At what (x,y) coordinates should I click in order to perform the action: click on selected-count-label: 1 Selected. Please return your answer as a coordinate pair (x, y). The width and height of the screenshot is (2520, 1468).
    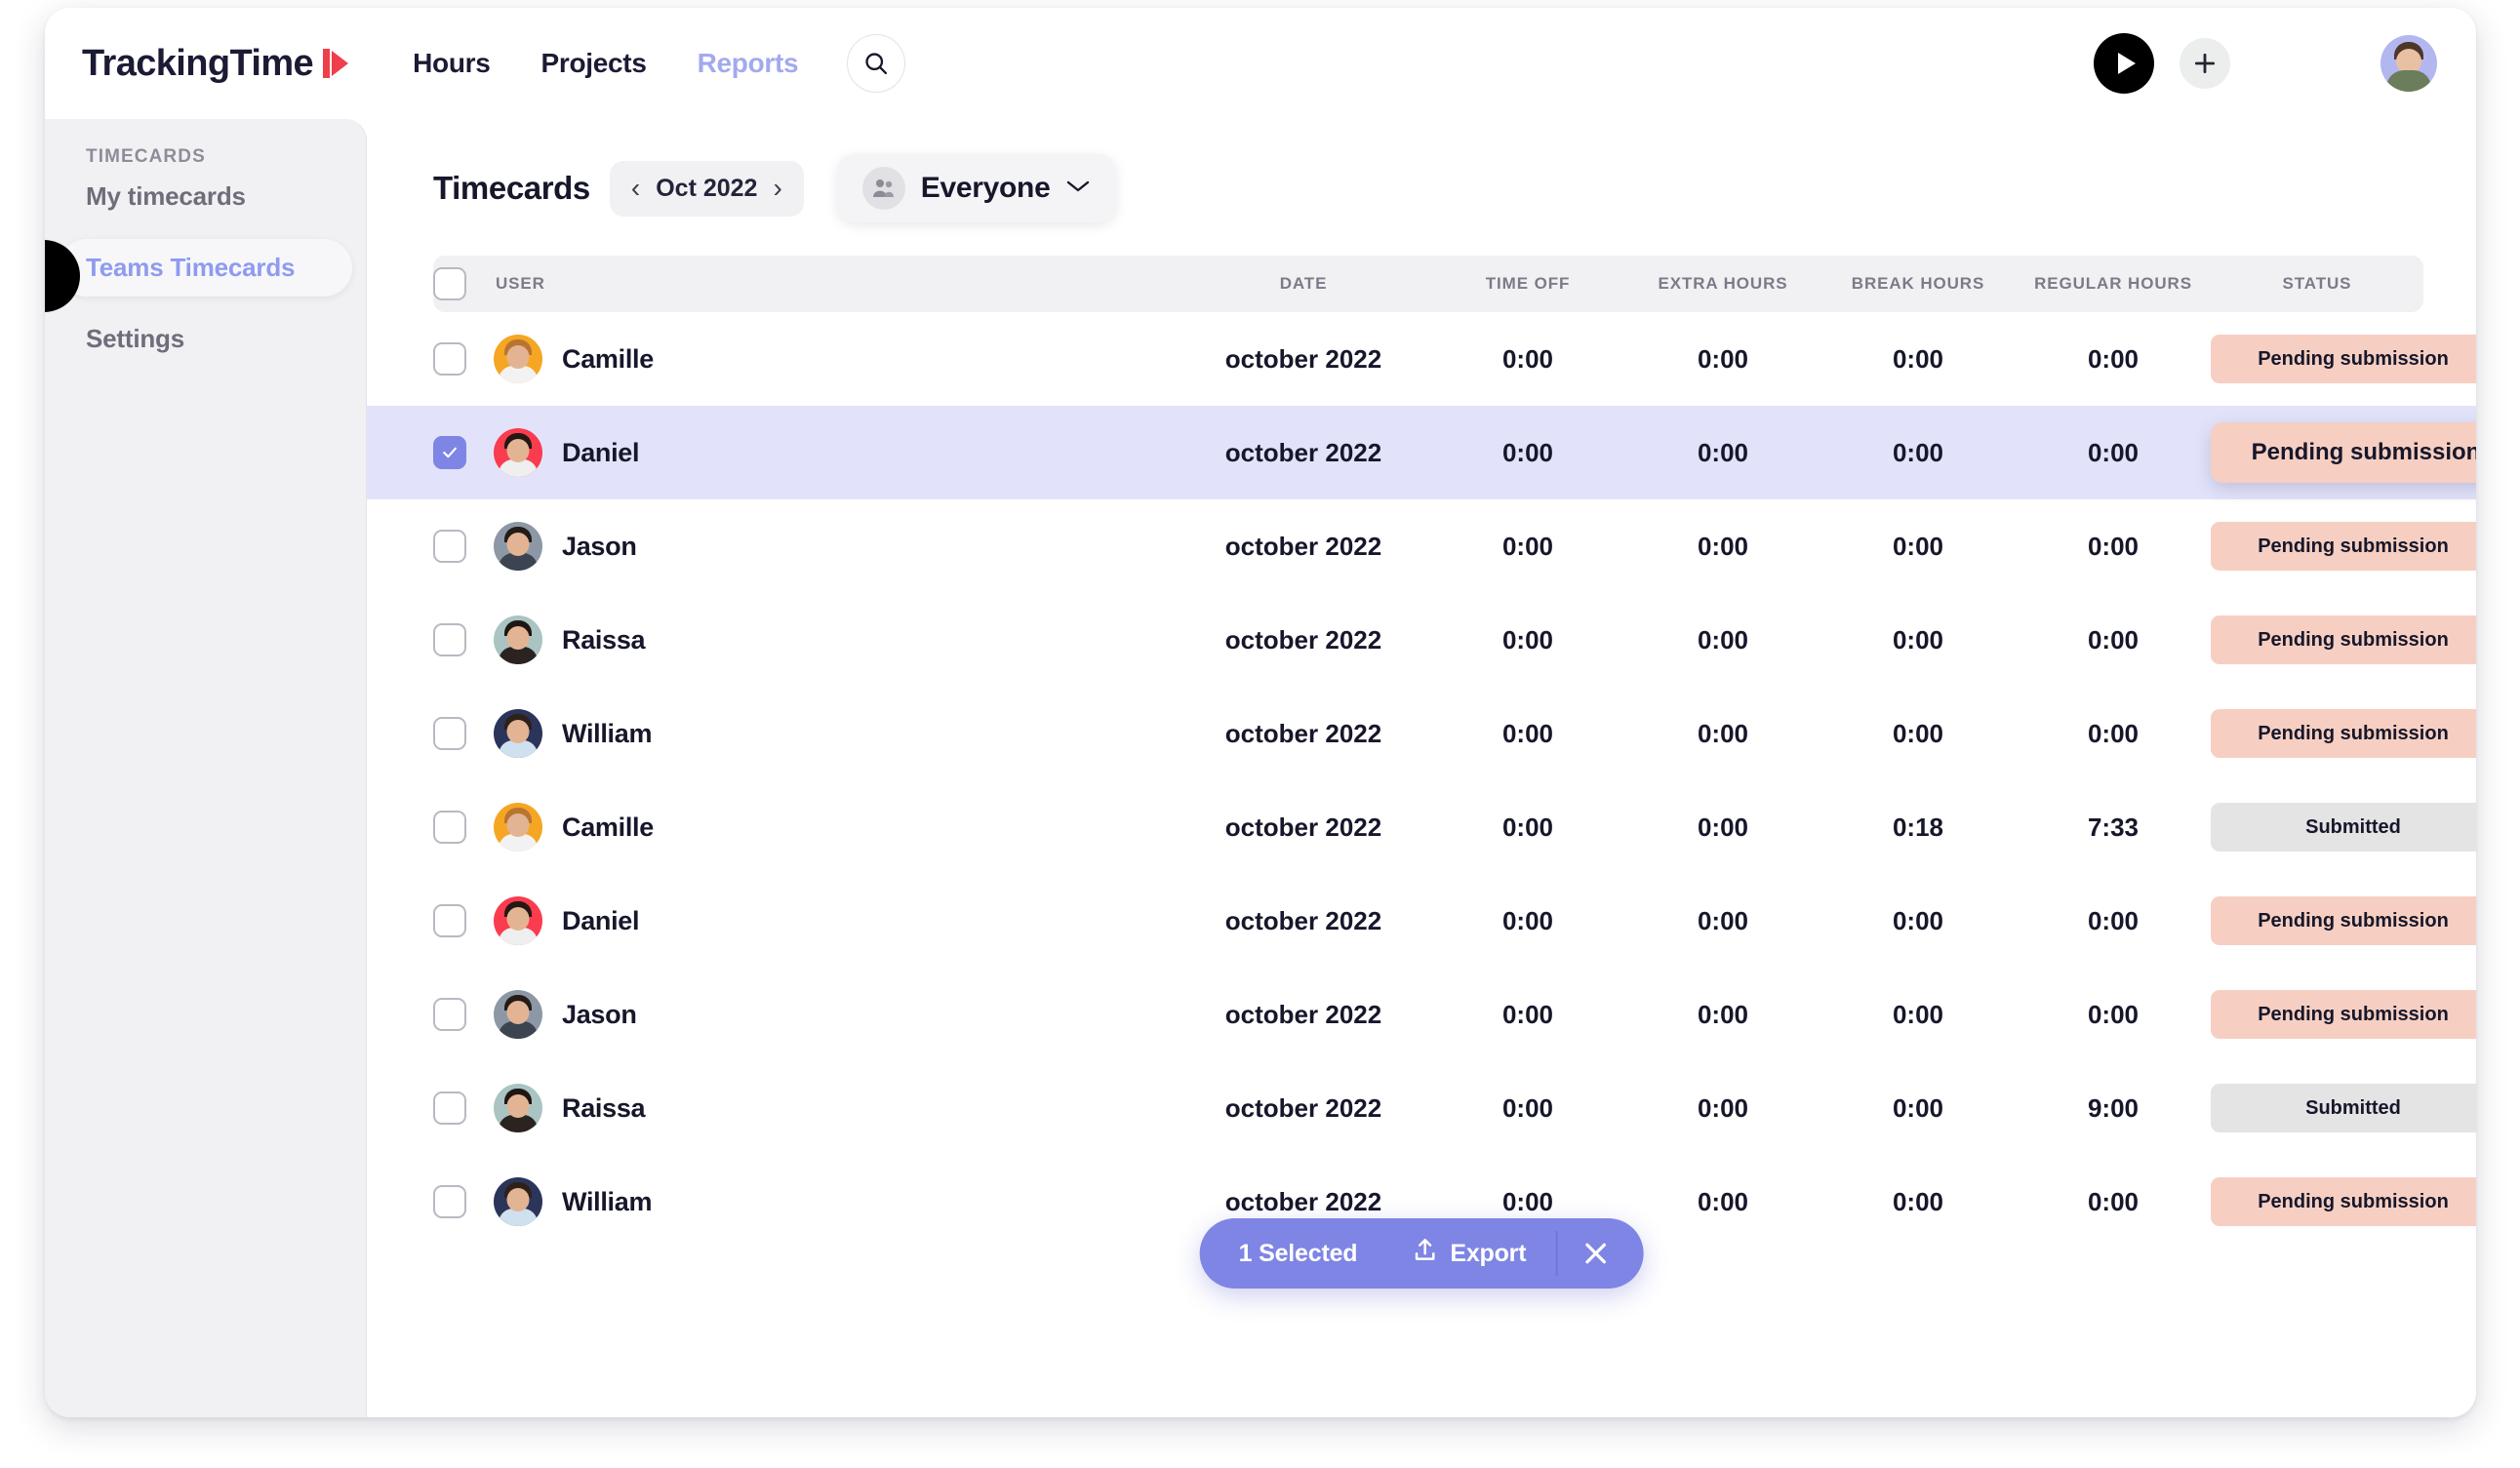
    Looking at the image, I should click on (1298, 1253).